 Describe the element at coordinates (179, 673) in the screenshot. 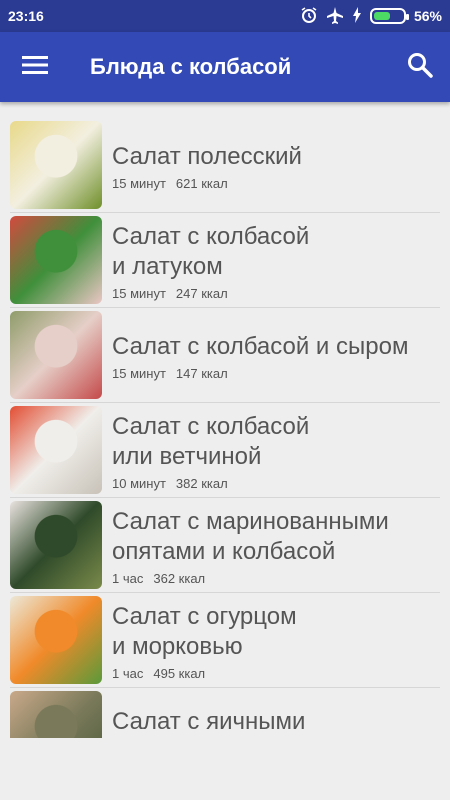

I see `recipe-calories: 495 ккал` at that location.